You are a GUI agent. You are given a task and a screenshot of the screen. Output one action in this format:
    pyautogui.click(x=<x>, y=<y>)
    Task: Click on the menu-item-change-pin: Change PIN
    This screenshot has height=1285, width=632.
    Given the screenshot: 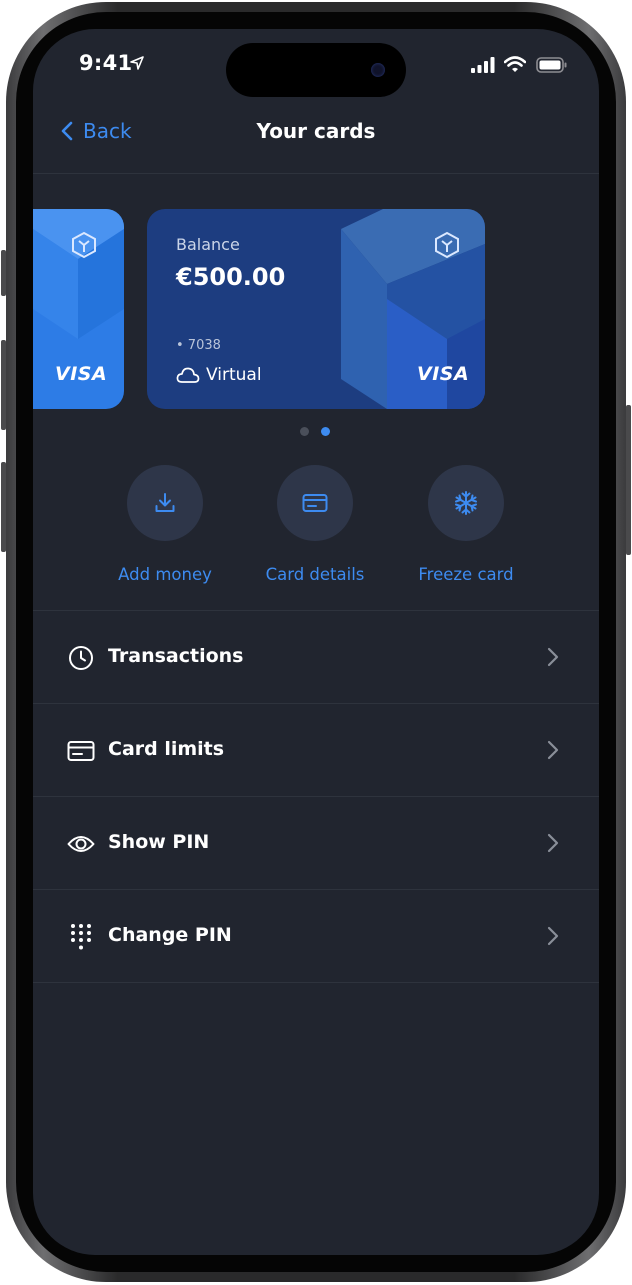 What is the action you would take?
    pyautogui.click(x=316, y=936)
    